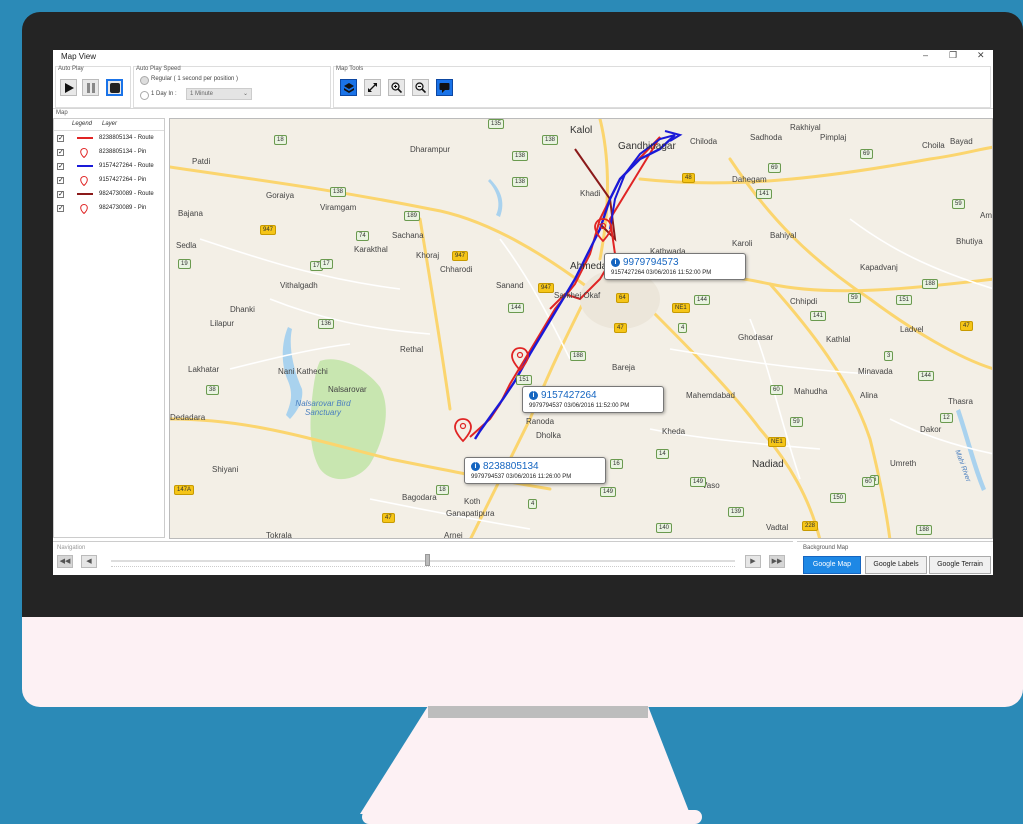 The width and height of the screenshot is (1023, 824). Describe the element at coordinates (71, 548) in the screenshot. I see `navigation-label: Navigation` at that location.